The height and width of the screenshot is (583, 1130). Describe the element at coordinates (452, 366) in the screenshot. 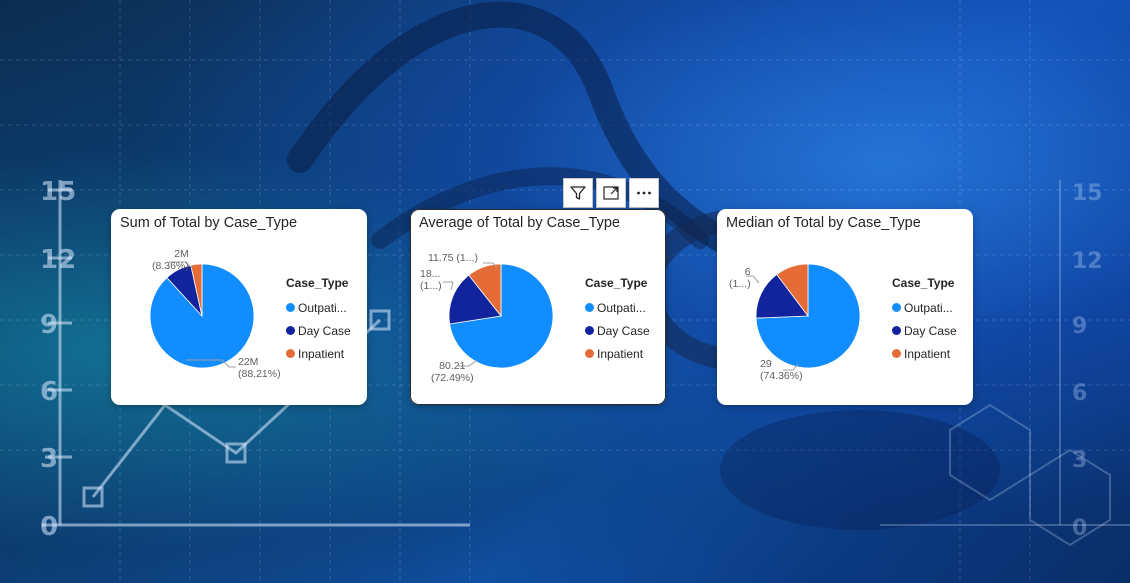

I see `data-label-value: 80.21` at that location.